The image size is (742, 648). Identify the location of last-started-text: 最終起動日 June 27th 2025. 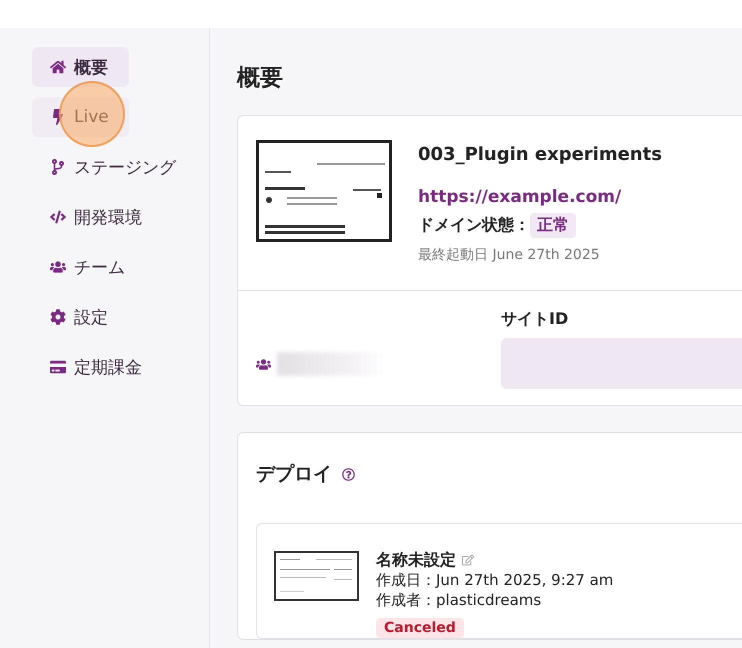
(509, 255).